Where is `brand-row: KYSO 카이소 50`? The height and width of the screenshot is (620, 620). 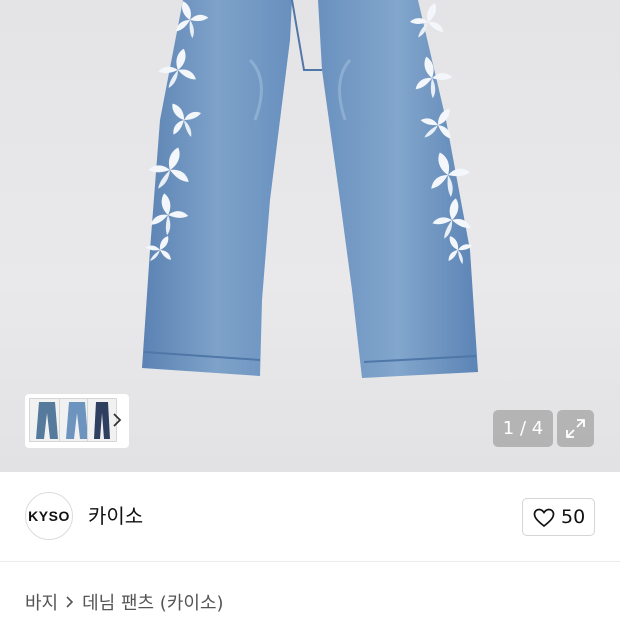 brand-row: KYSO 카이소 50 is located at coordinates (310, 517).